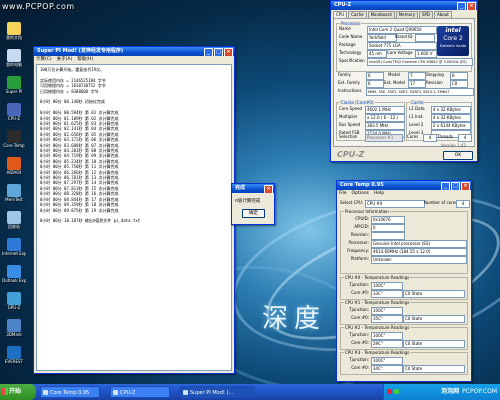 The image size is (500, 400). Describe the element at coordinates (14, 166) in the screenshot. I see `desktop-icon: AIDA64` at that location.